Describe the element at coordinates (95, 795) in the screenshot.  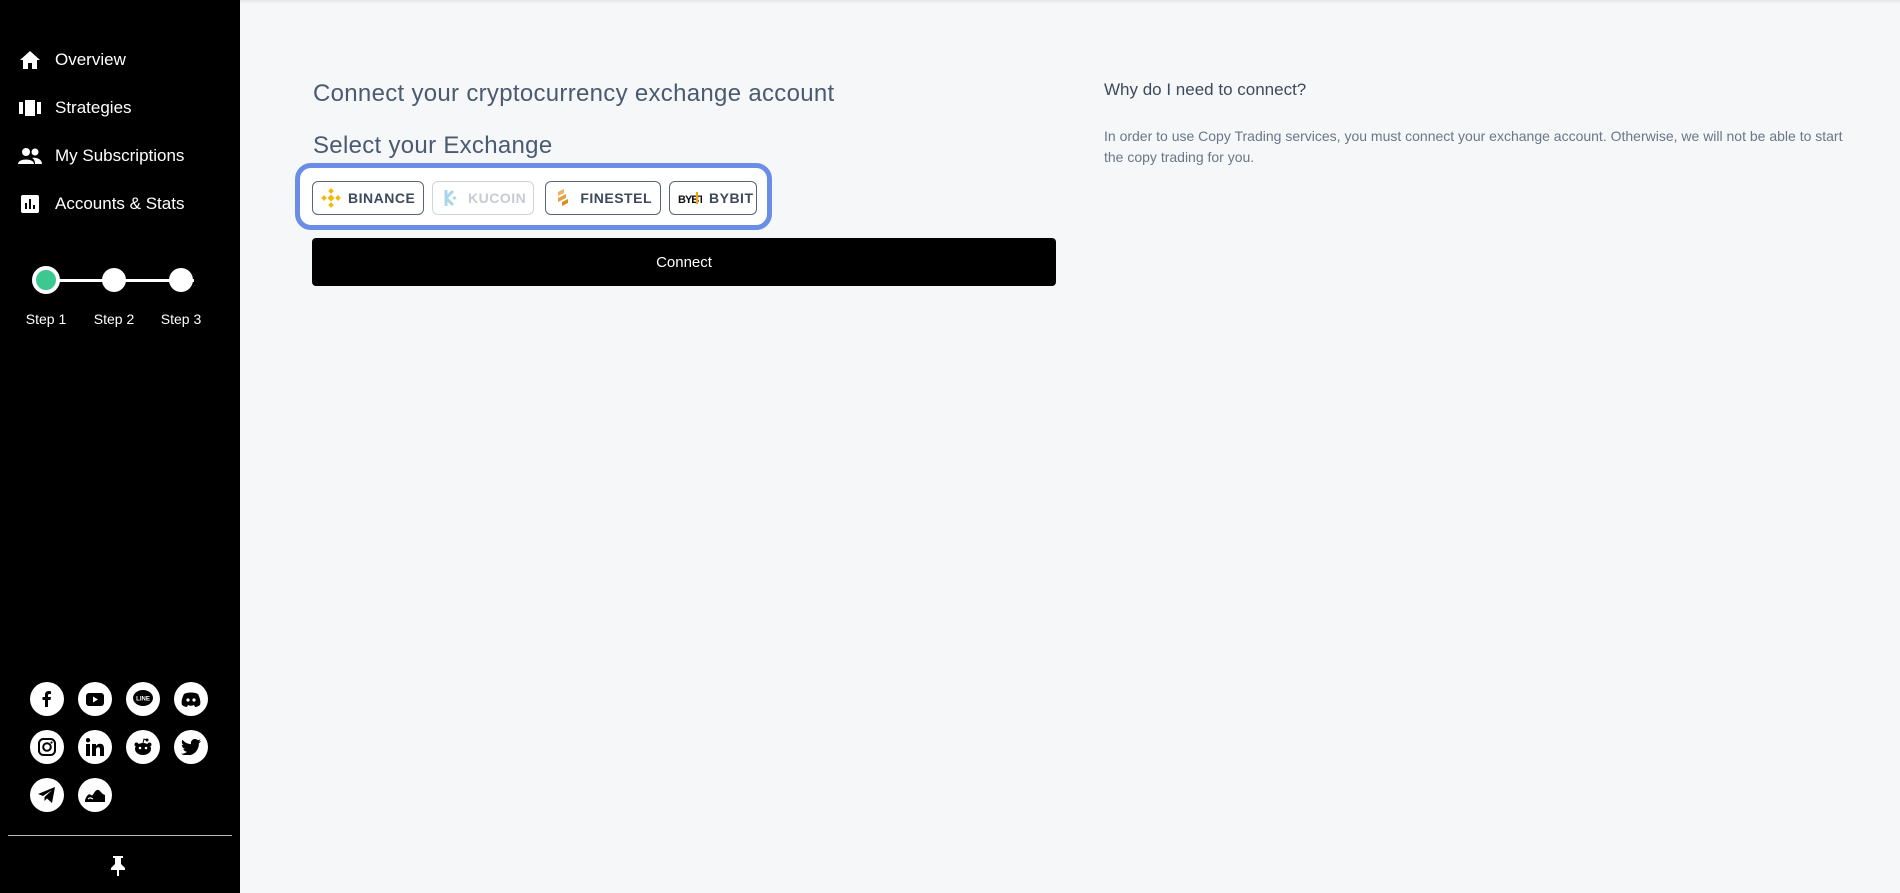
I see `tradingview-icon` at that location.